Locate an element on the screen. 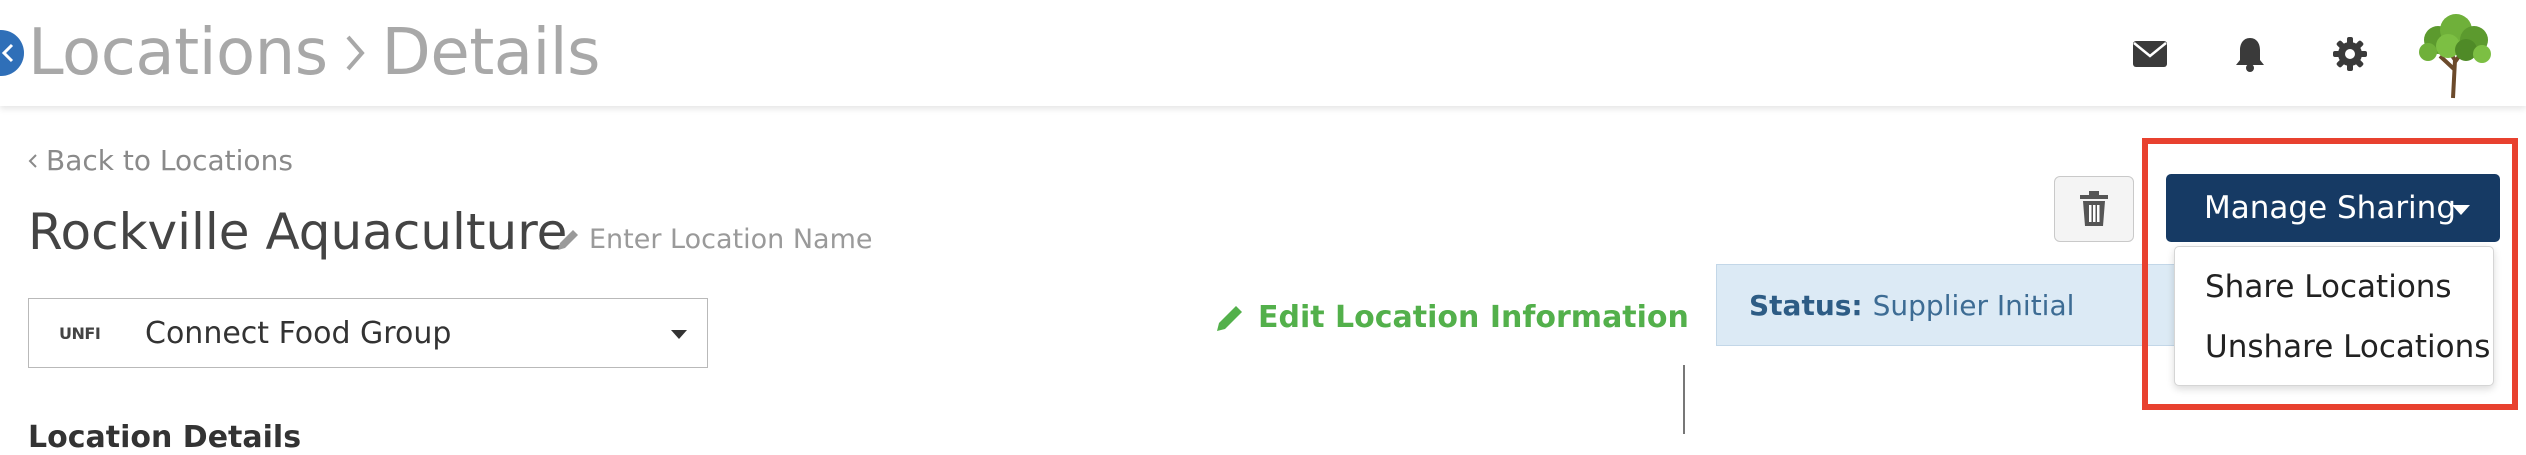 The width and height of the screenshot is (2526, 455). trash-icon is located at coordinates (2094, 208).